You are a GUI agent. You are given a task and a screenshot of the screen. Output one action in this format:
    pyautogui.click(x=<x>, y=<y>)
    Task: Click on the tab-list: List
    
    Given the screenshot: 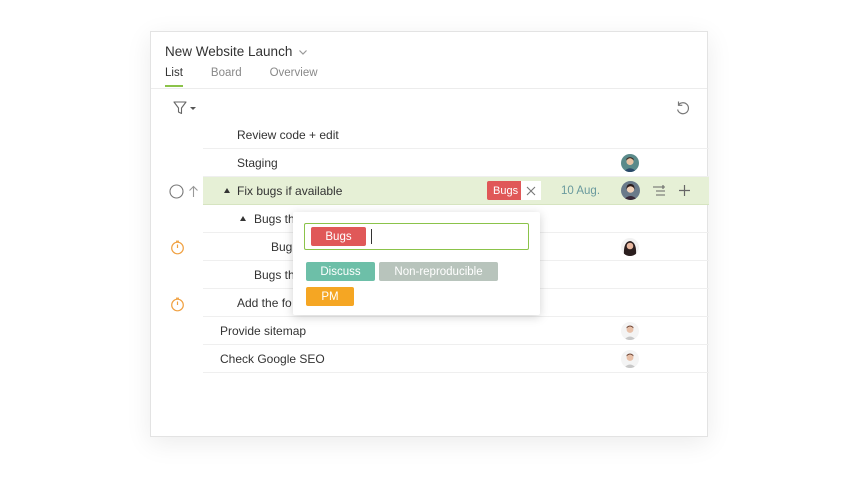 What is the action you would take?
    pyautogui.click(x=174, y=77)
    